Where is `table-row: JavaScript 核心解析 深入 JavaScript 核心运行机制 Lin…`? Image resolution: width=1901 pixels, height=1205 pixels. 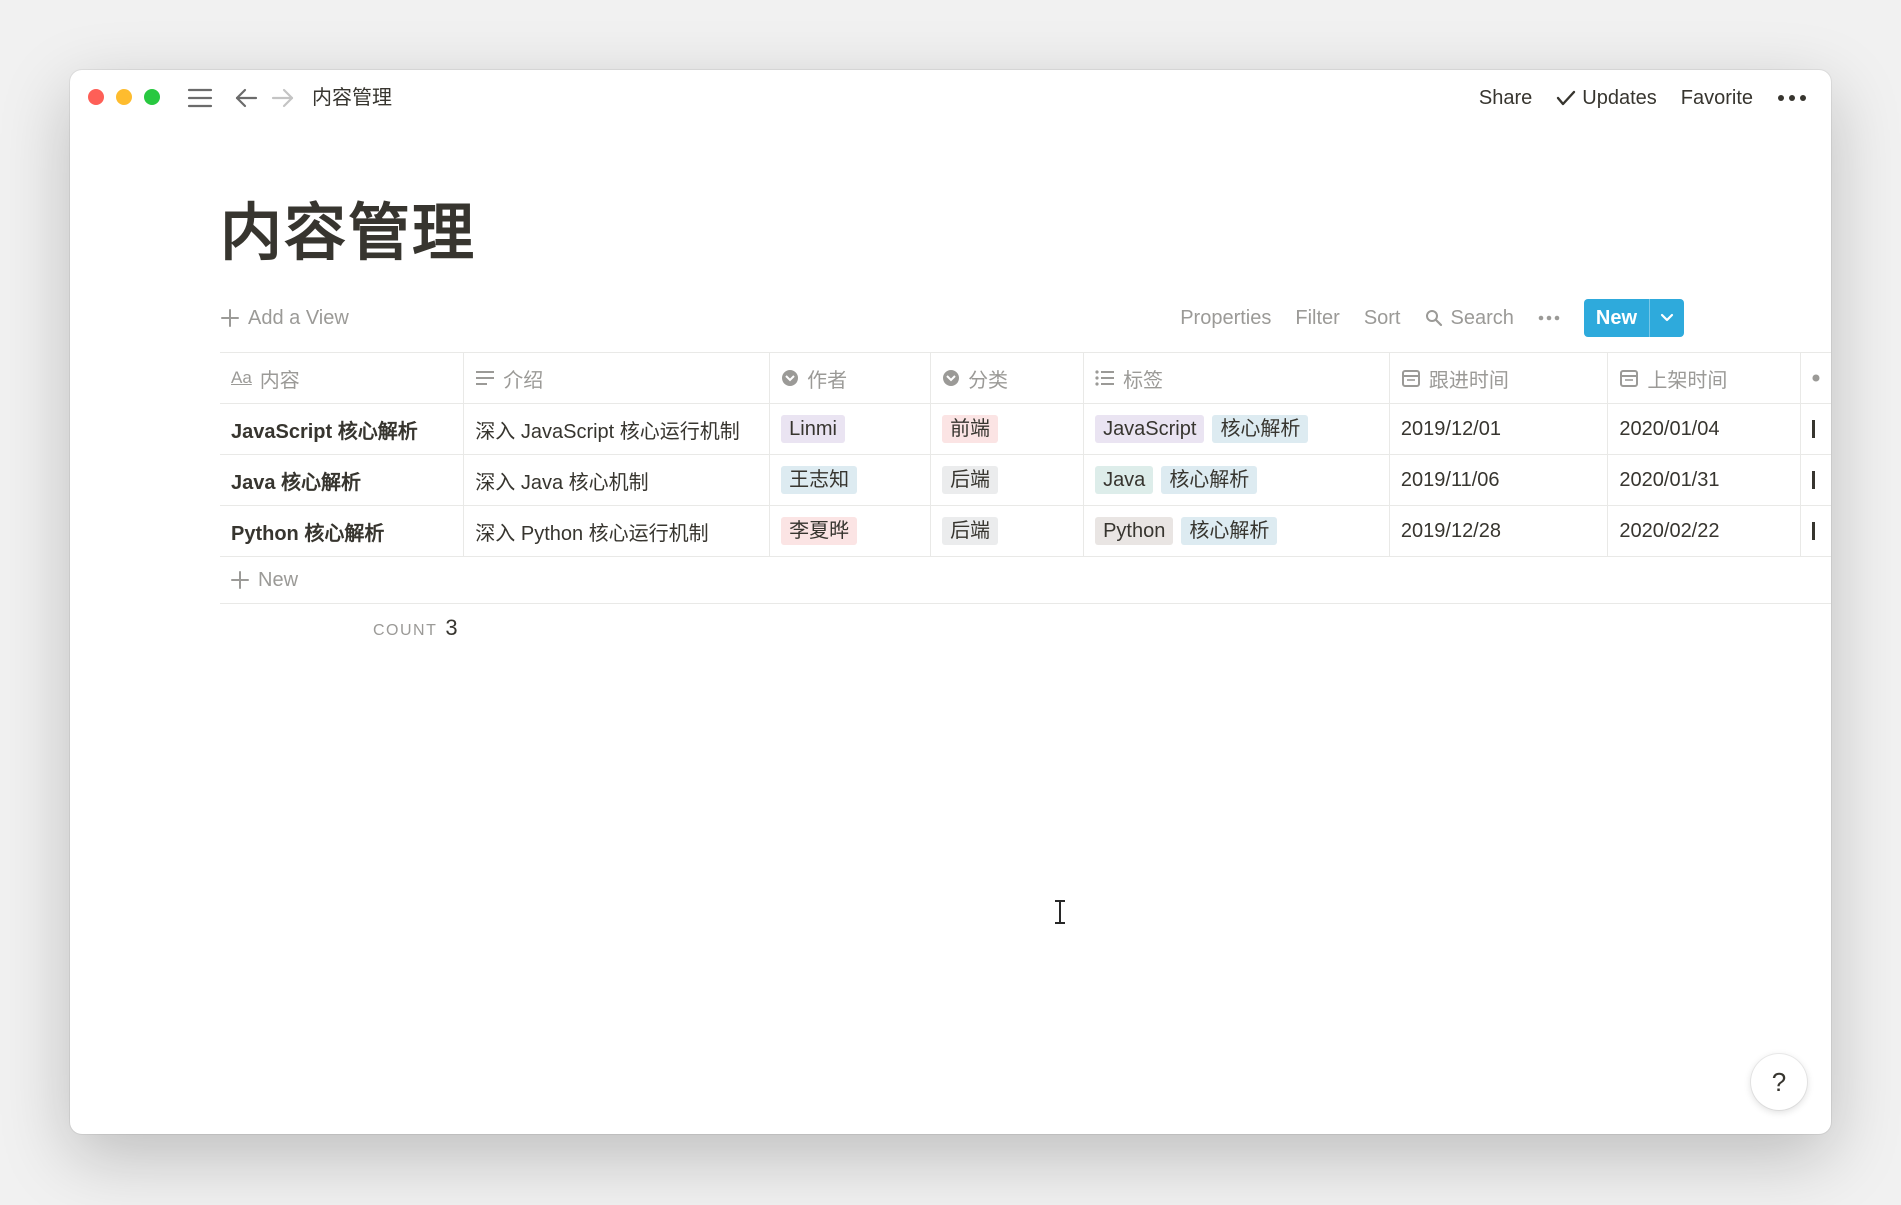 table-row: JavaScript 核心解析 深入 JavaScript 核心运行机制 Lin… is located at coordinates (1025, 429).